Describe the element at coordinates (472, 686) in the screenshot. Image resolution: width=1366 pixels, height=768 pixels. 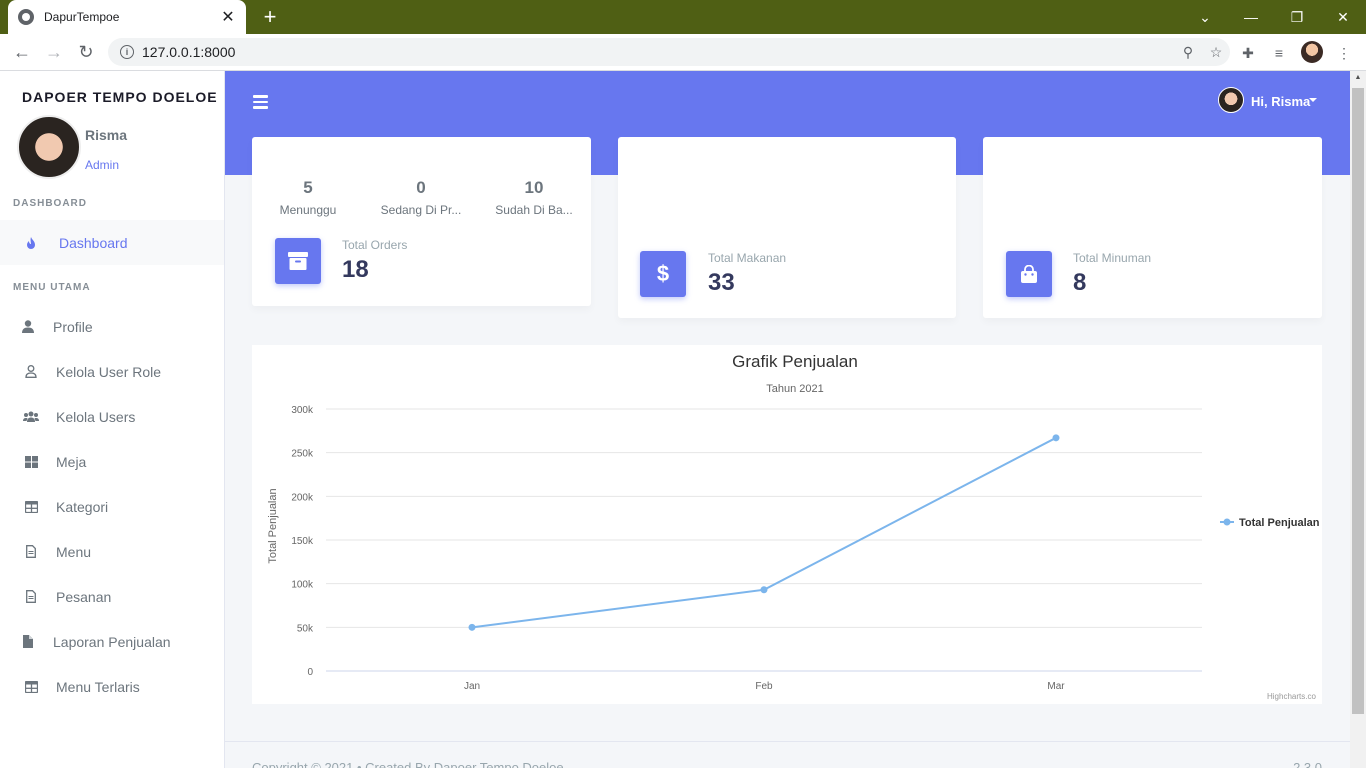
I see `x-tick-label: Jan` at that location.